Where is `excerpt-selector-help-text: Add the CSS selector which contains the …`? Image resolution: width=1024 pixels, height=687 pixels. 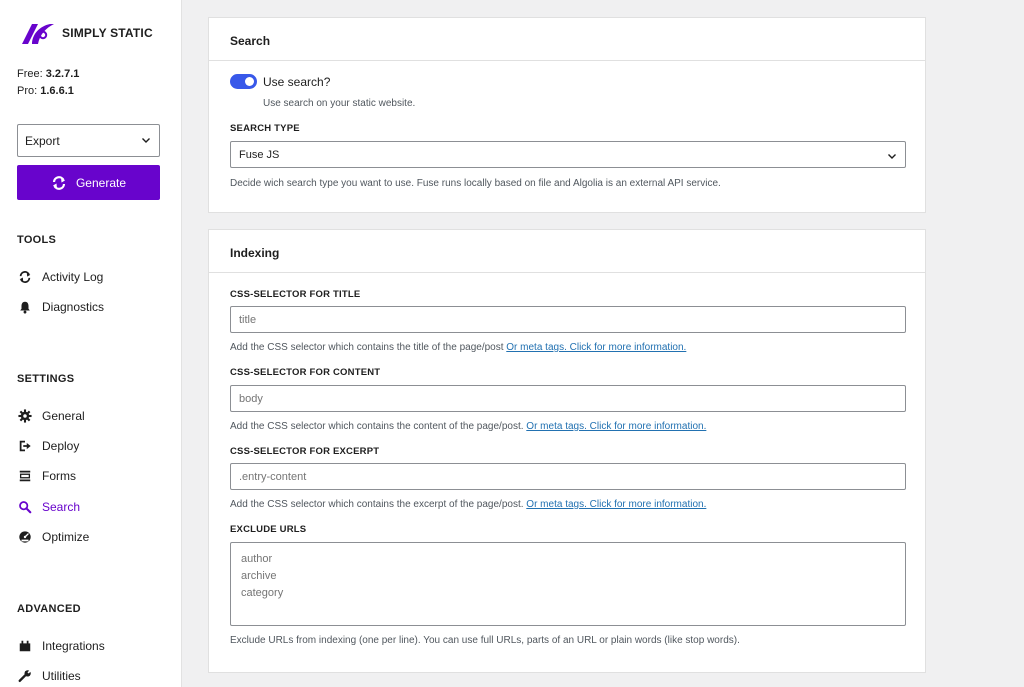 excerpt-selector-help-text: Add the CSS selector which contains the … is located at coordinates (377, 504).